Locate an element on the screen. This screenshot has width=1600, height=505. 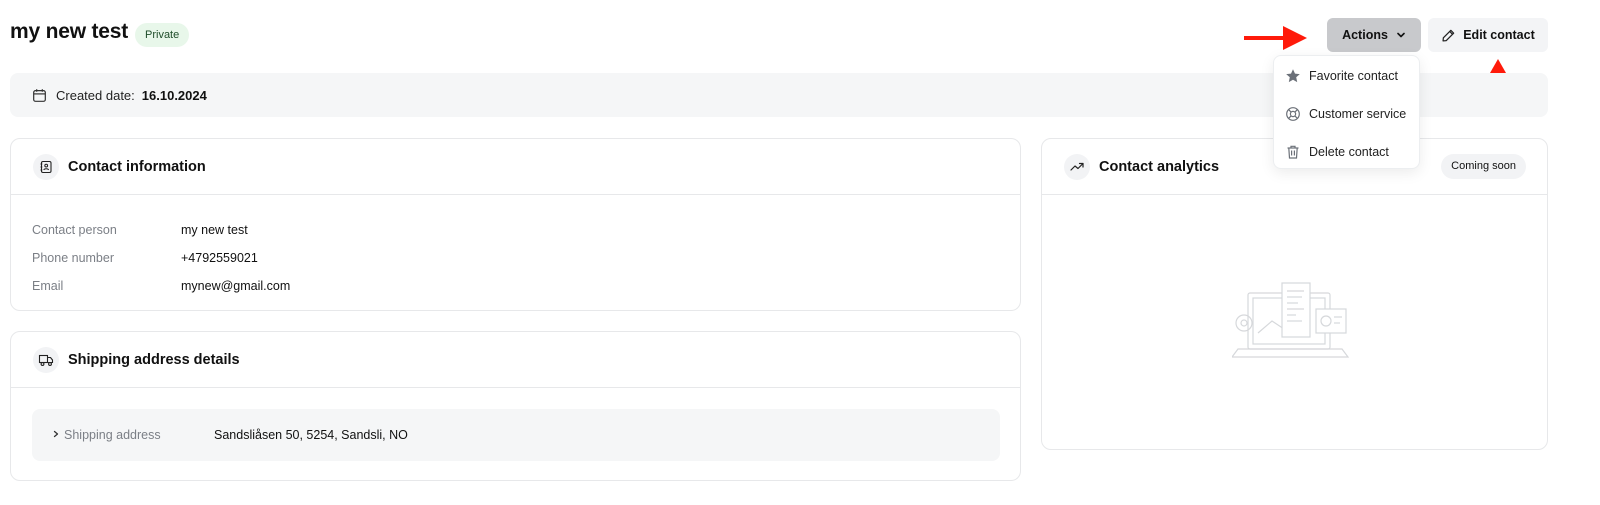
menu-item-favorite-contact: Favorite contact is located at coordinates (1346, 76).